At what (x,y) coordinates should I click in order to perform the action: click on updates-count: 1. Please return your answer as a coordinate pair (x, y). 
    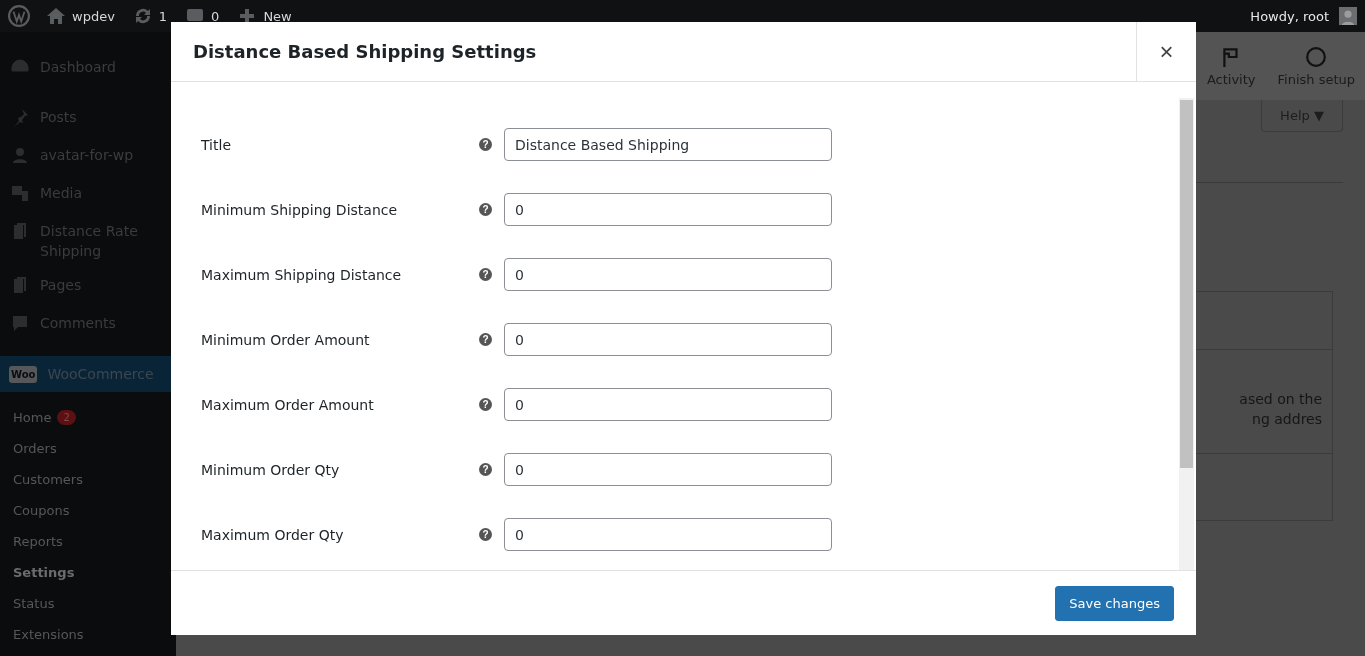
    Looking at the image, I should click on (163, 16).